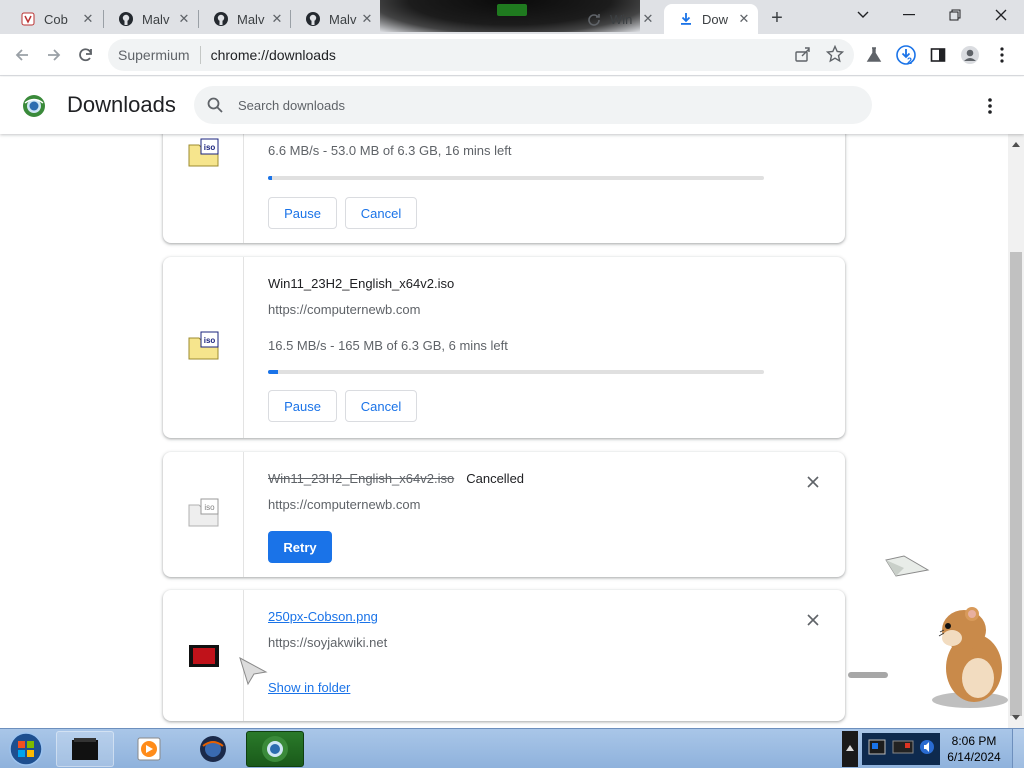 The height and width of the screenshot is (768, 1024). Describe the element at coordinates (874, 55) in the screenshot. I see `labs-flask-icon` at that location.